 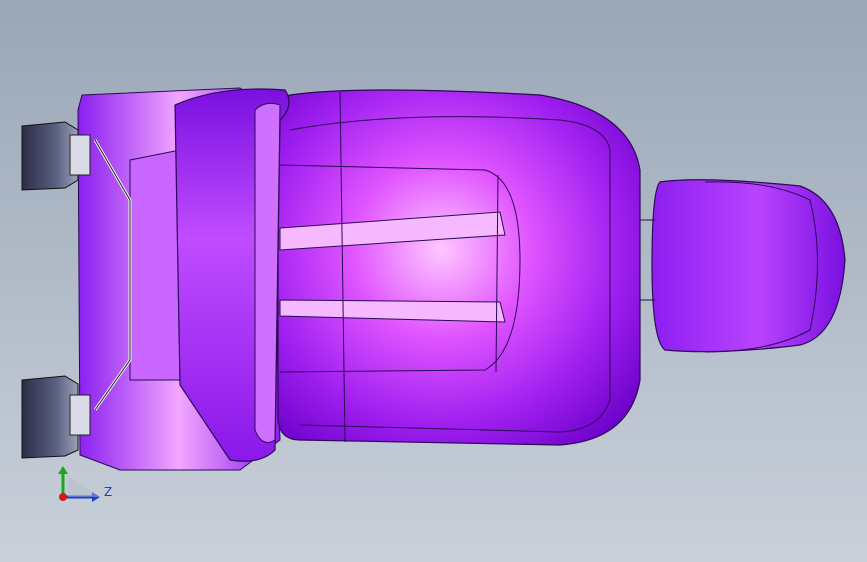 What do you see at coordinates (79, 484) in the screenshot?
I see `axis-triad` at bounding box center [79, 484].